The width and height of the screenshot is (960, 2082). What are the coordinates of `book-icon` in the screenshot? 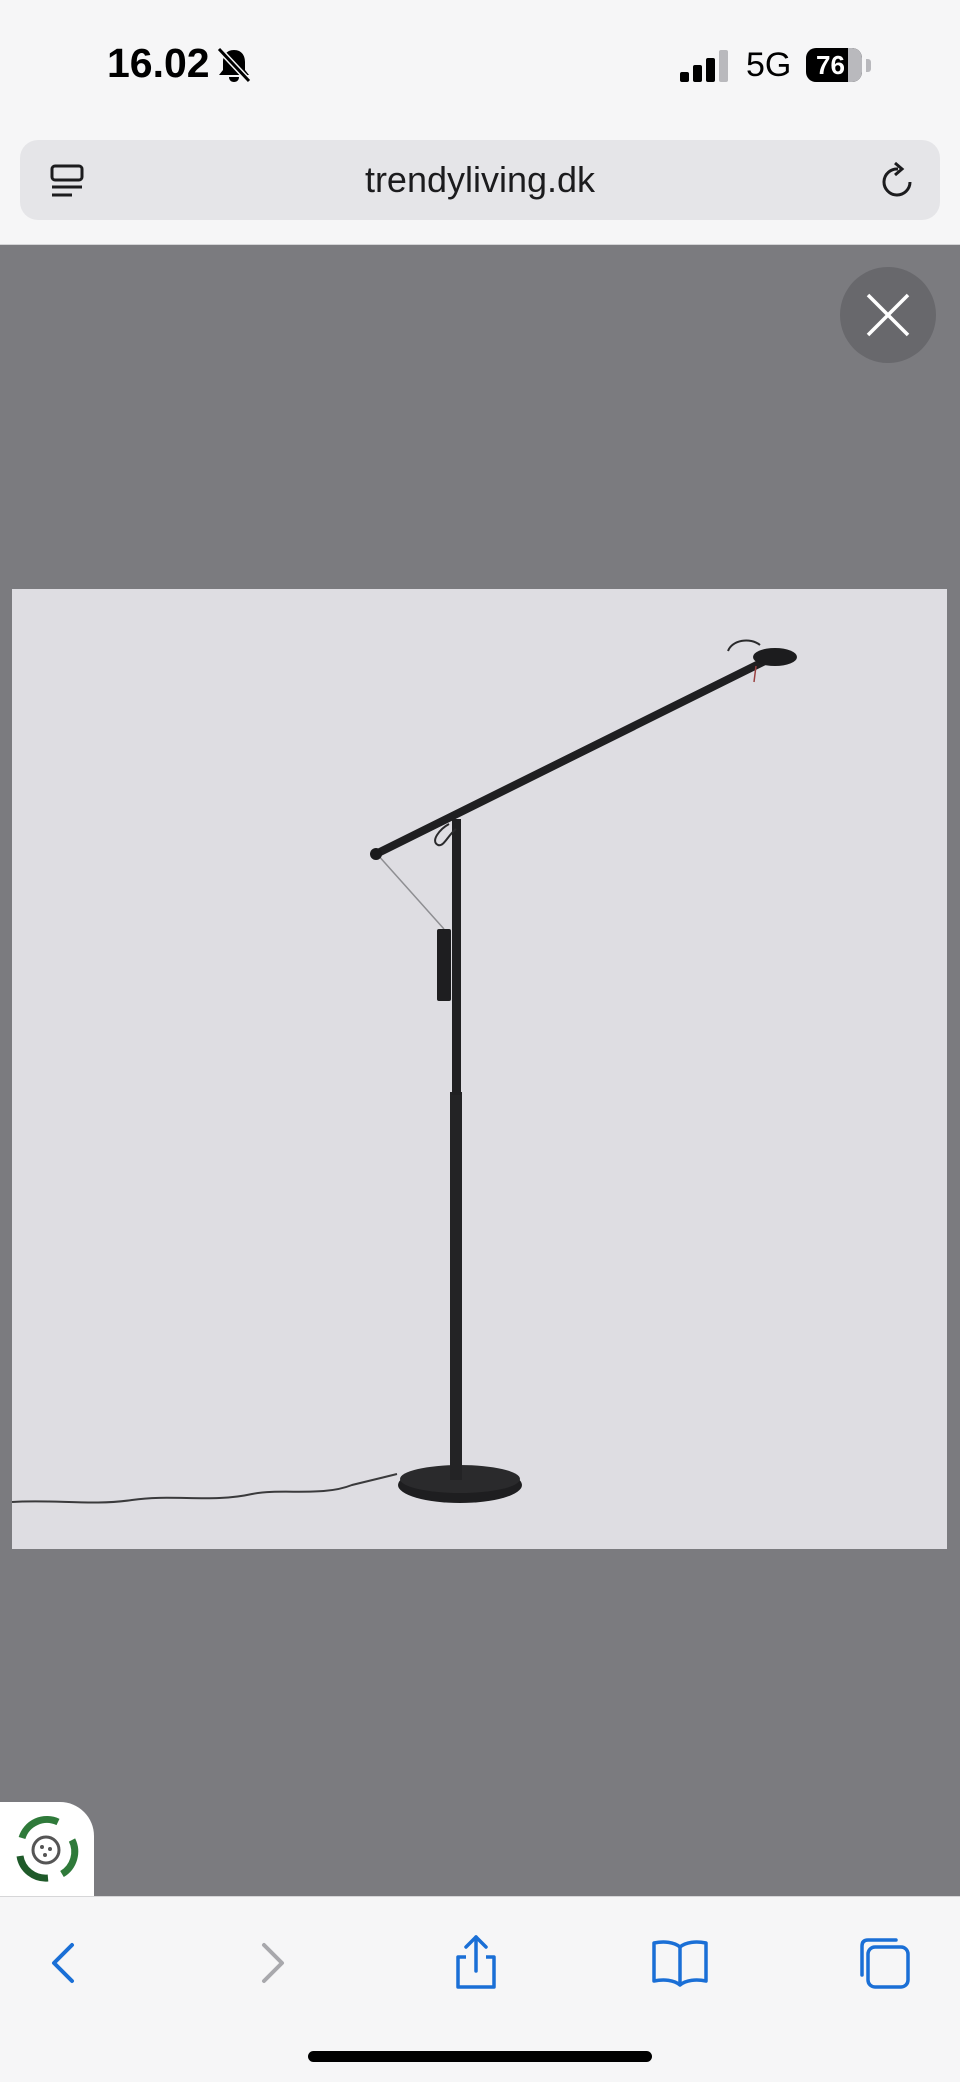 It's located at (680, 1963).